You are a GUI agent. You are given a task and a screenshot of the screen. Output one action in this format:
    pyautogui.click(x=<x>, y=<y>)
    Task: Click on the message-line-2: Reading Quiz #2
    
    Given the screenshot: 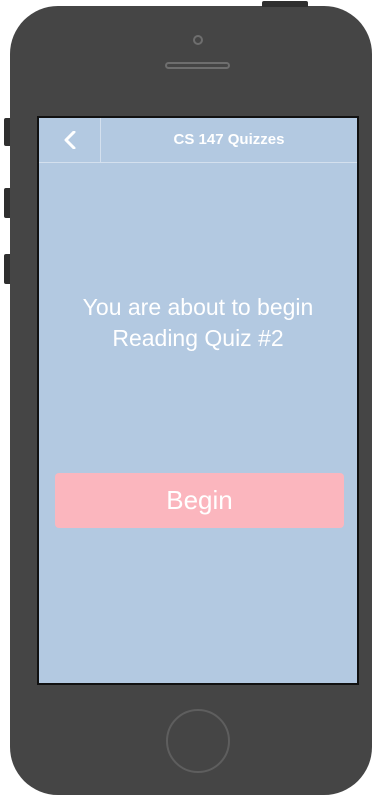 What is the action you would take?
    pyautogui.click(x=198, y=338)
    